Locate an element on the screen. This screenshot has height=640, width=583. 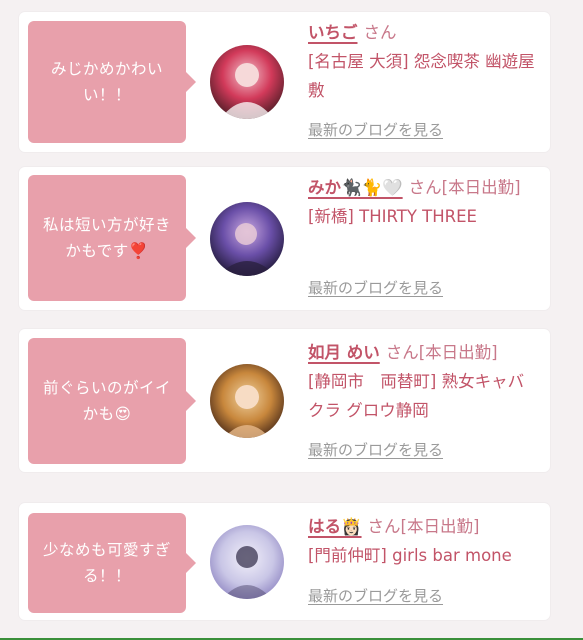
user-name-link: みか🐈‍⬛🐈🤍 is located at coordinates (355, 187).